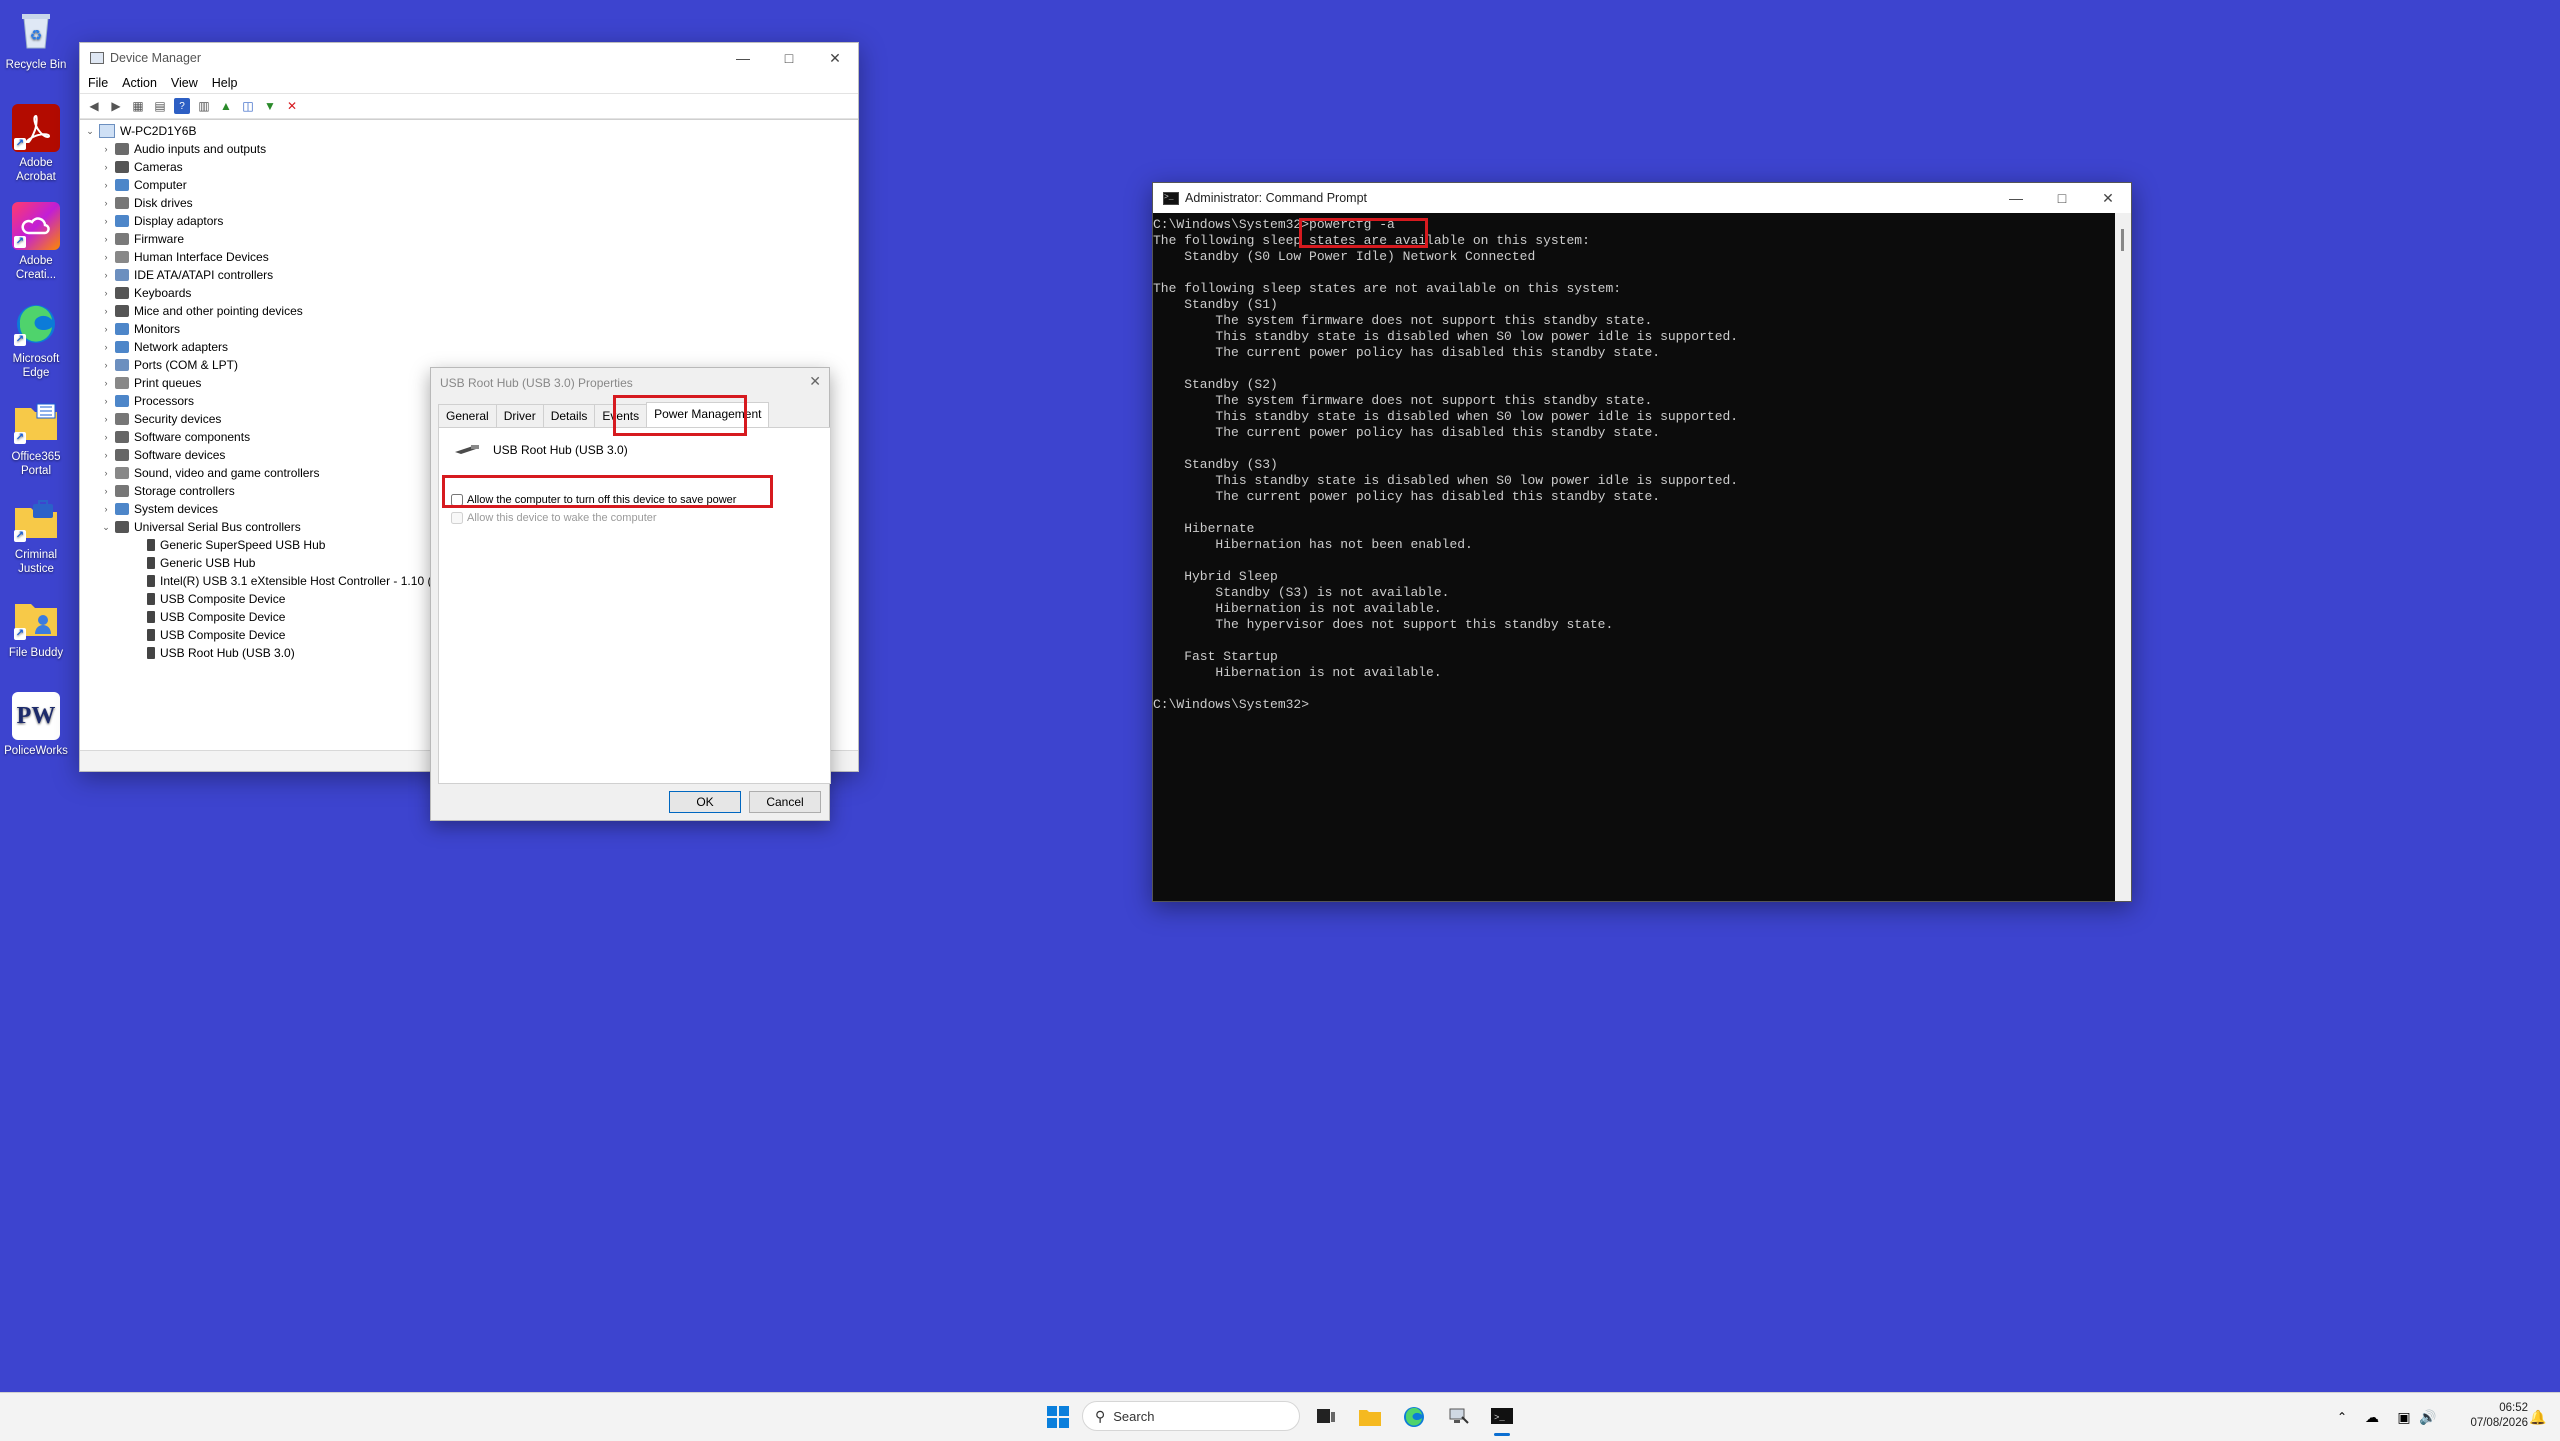  Describe the element at coordinates (708, 414) in the screenshot. I see `tab-power-management: Power Management` at that location.